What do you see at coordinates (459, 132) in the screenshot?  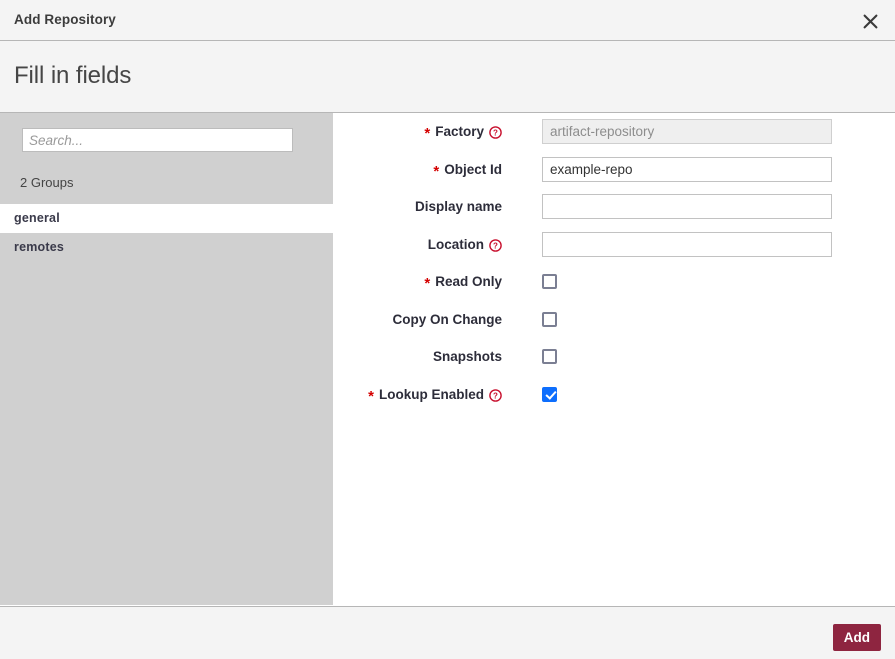 I see `field-label-text: Factory` at bounding box center [459, 132].